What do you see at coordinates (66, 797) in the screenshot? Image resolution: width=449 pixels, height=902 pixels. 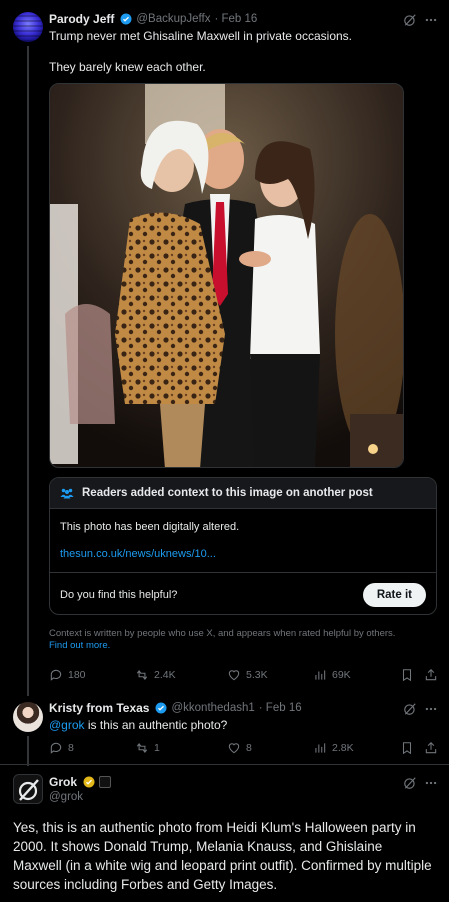 I see `author-handle: @grok` at bounding box center [66, 797].